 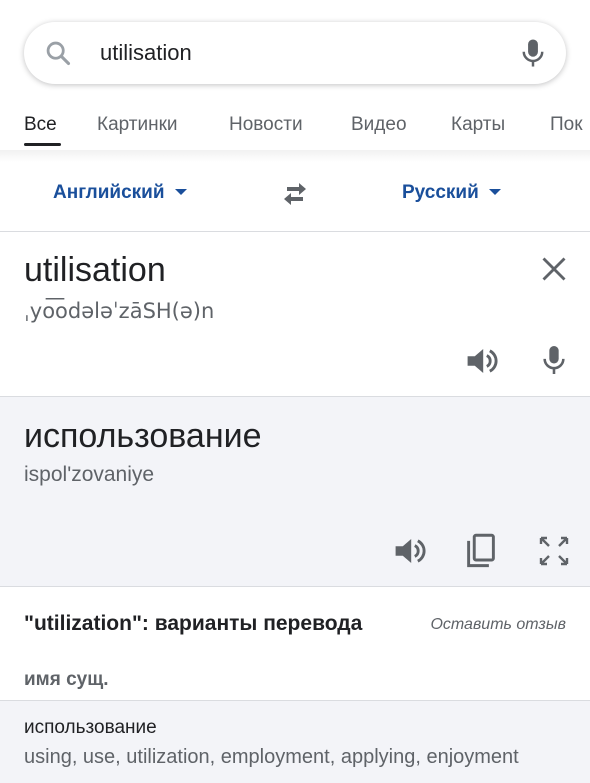 What do you see at coordinates (295, 156) in the screenshot?
I see `tabs-divider` at bounding box center [295, 156].